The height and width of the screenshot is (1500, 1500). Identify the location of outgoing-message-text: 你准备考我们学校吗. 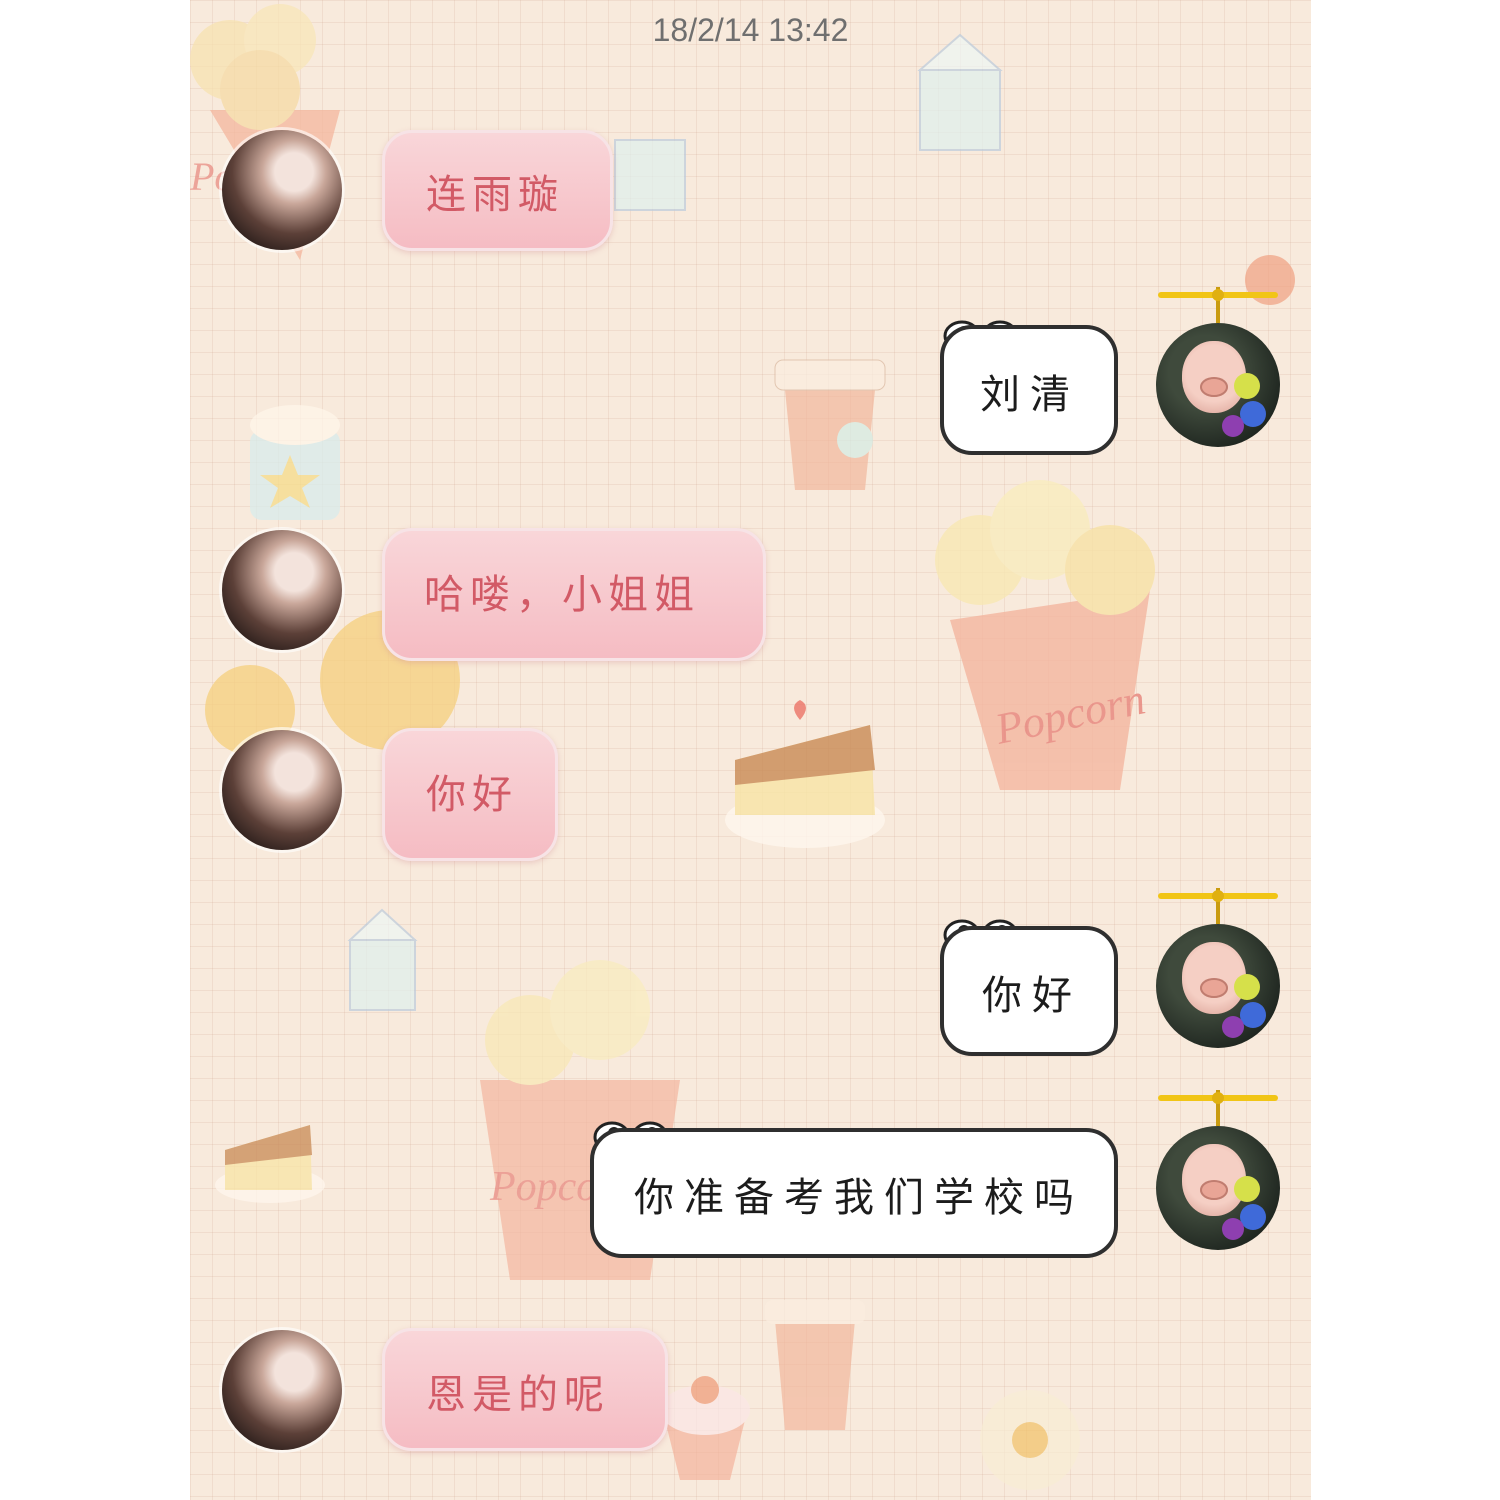
(859, 1198).